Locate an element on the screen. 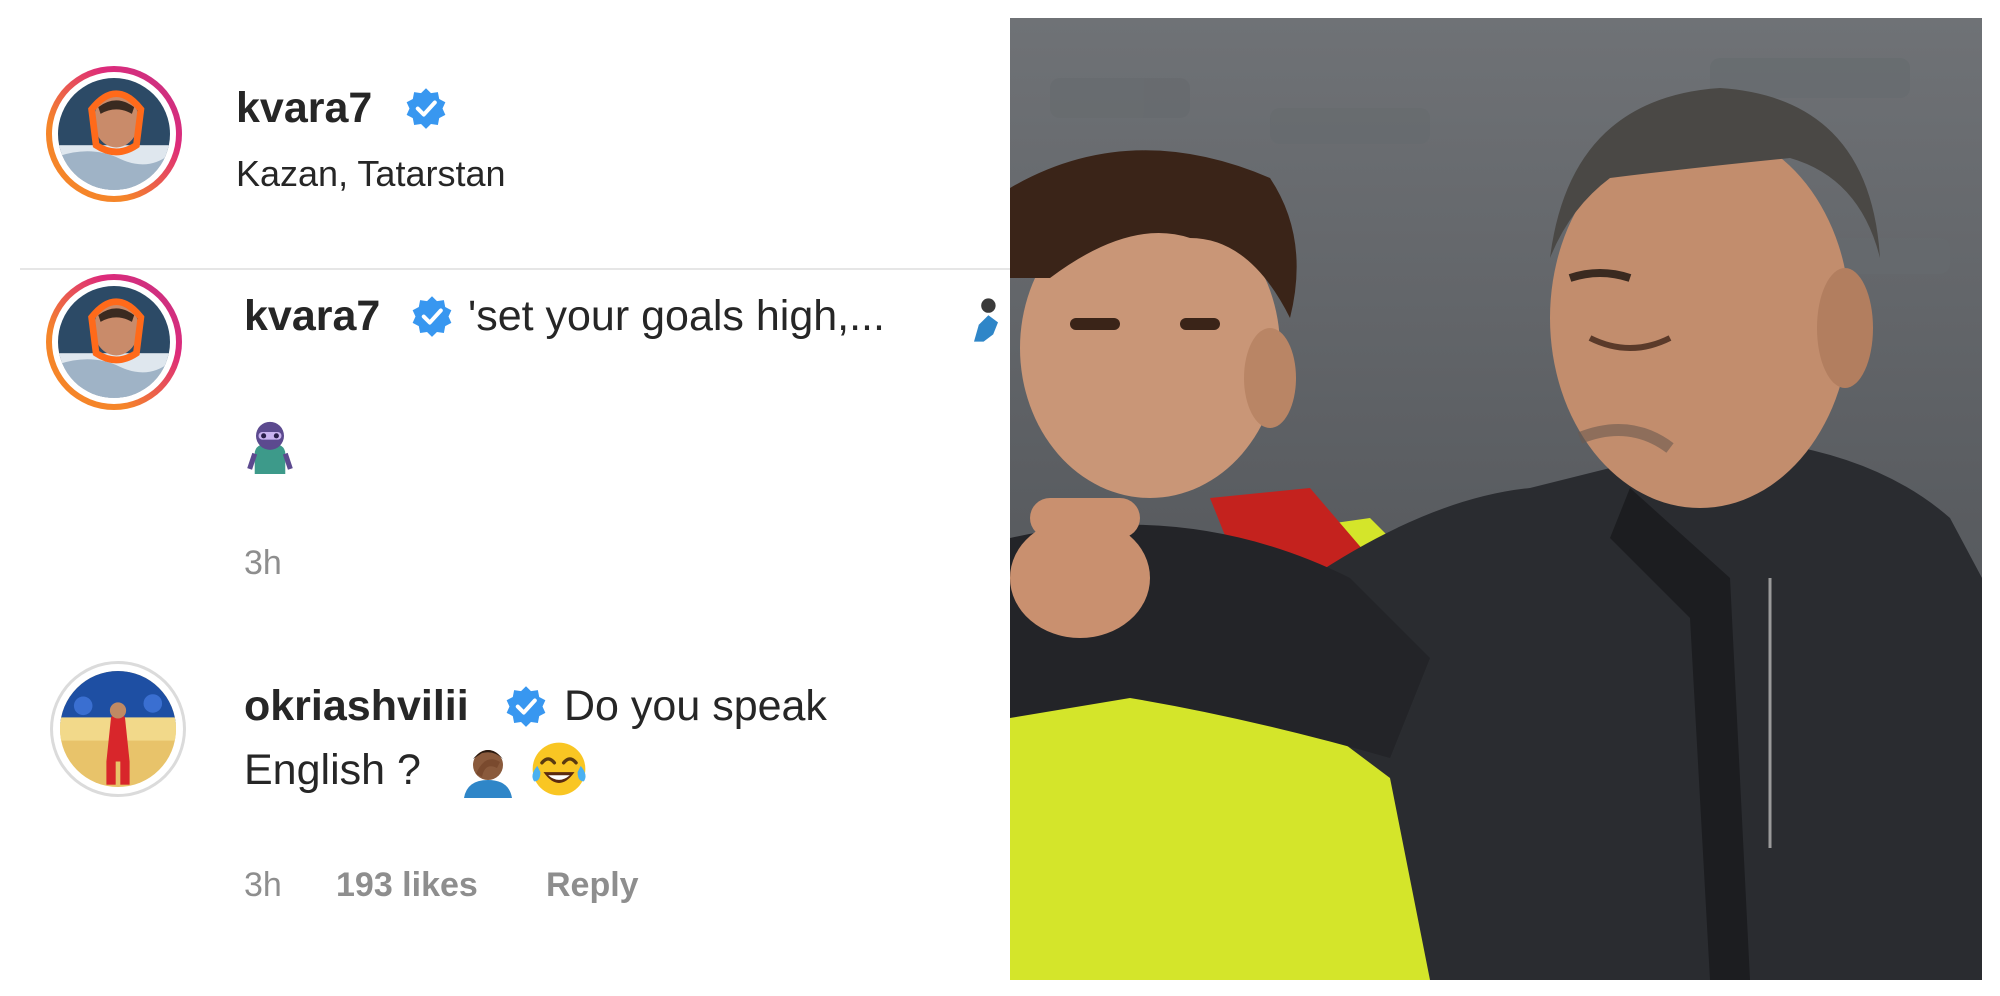 Image resolution: width=2000 pixels, height=996 pixels. post-author-avatar is located at coordinates (114, 134).